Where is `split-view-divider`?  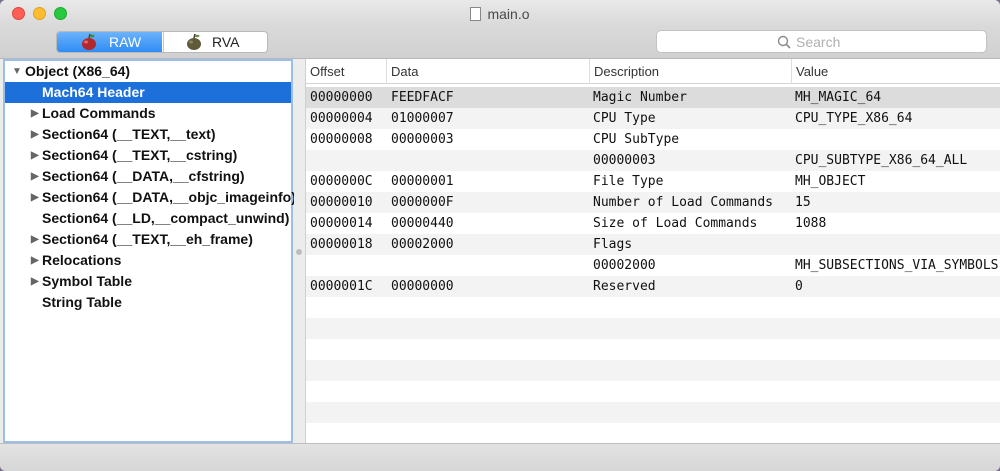
split-view-divider is located at coordinates (299, 251).